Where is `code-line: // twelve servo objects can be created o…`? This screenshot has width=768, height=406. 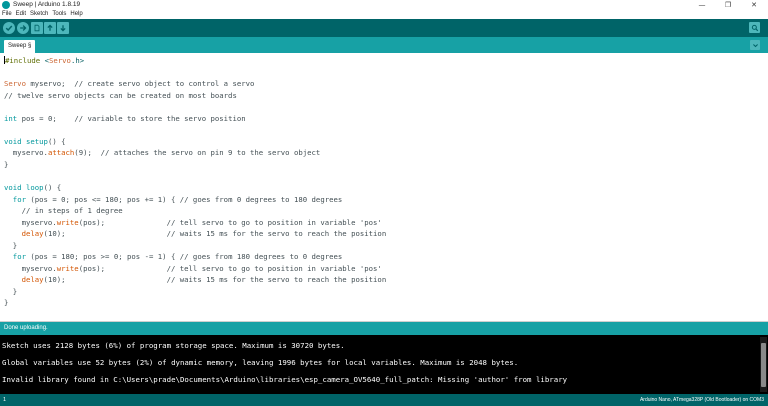 code-line: // twelve servo objects can be created o… is located at coordinates (120, 95).